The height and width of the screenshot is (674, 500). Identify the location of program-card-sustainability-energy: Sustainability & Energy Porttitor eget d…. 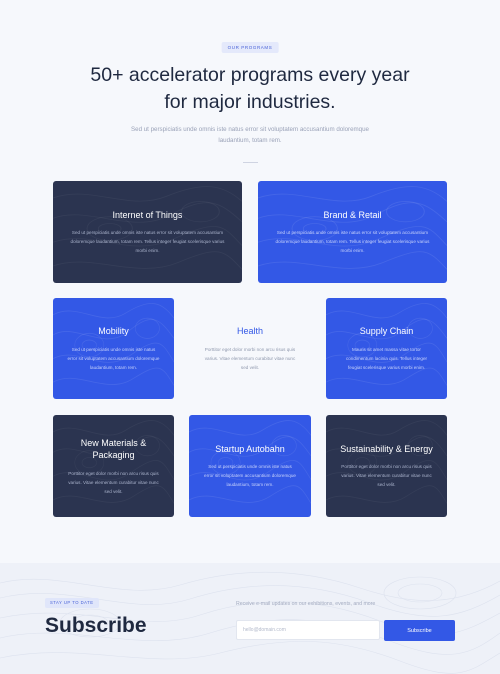
(386, 466).